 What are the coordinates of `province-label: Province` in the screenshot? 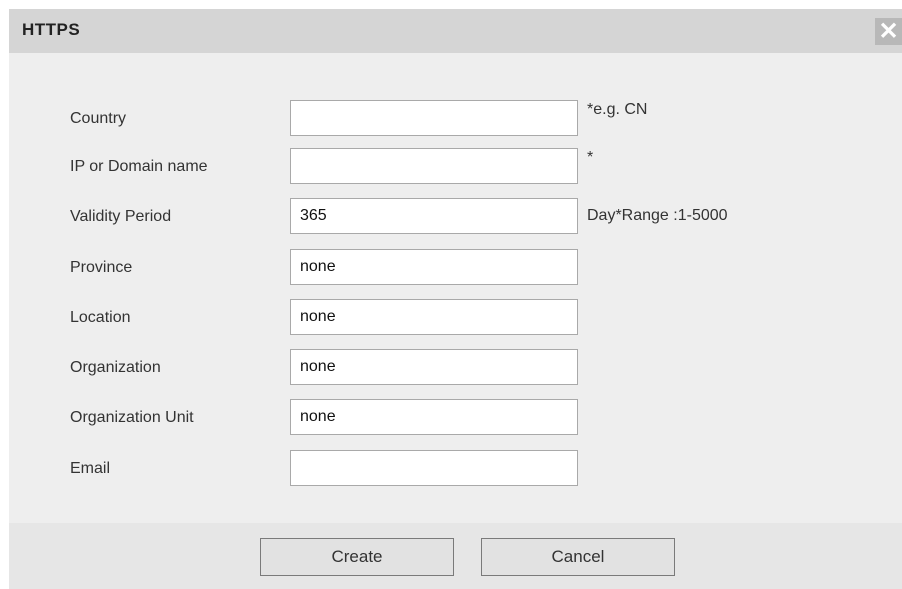 It's located at (101, 267).